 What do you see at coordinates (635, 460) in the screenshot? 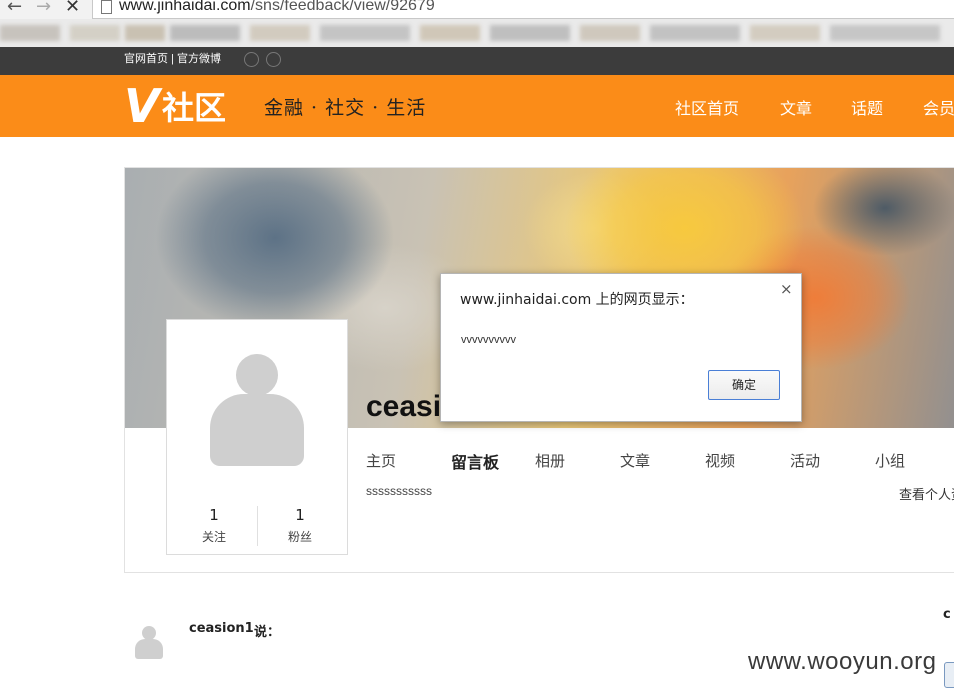
I see `tab-articles: 文章` at bounding box center [635, 460].